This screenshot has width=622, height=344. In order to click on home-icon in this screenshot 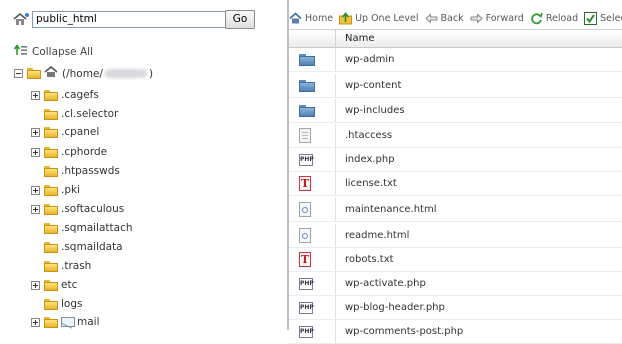, I will do `click(295, 18)`.